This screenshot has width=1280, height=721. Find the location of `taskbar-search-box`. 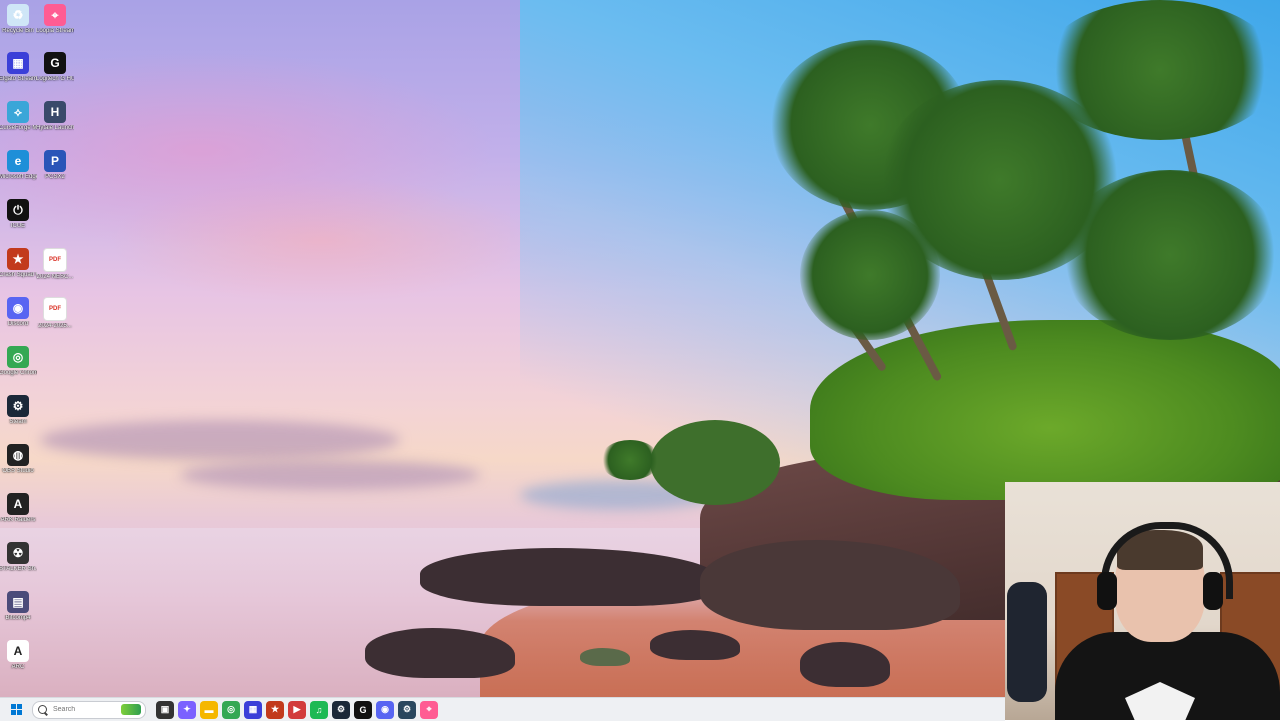

taskbar-search-box is located at coordinates (89, 709).